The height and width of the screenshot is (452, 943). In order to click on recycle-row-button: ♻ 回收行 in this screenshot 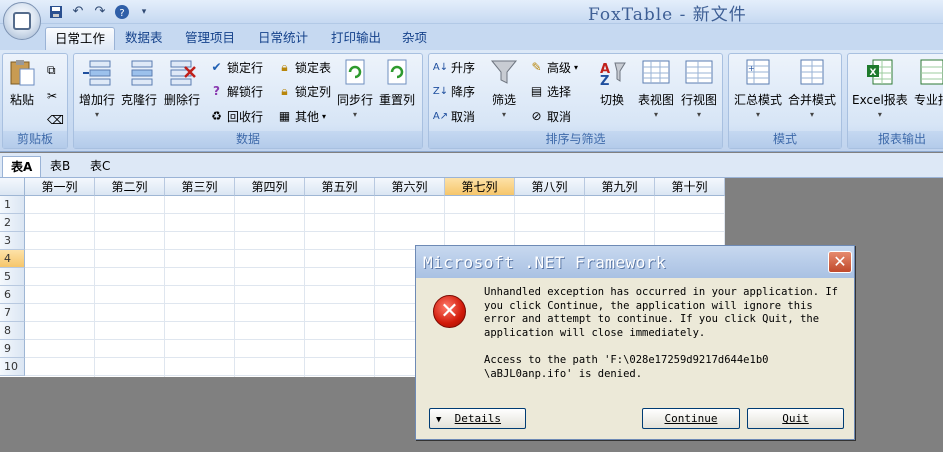, I will do `click(236, 116)`.